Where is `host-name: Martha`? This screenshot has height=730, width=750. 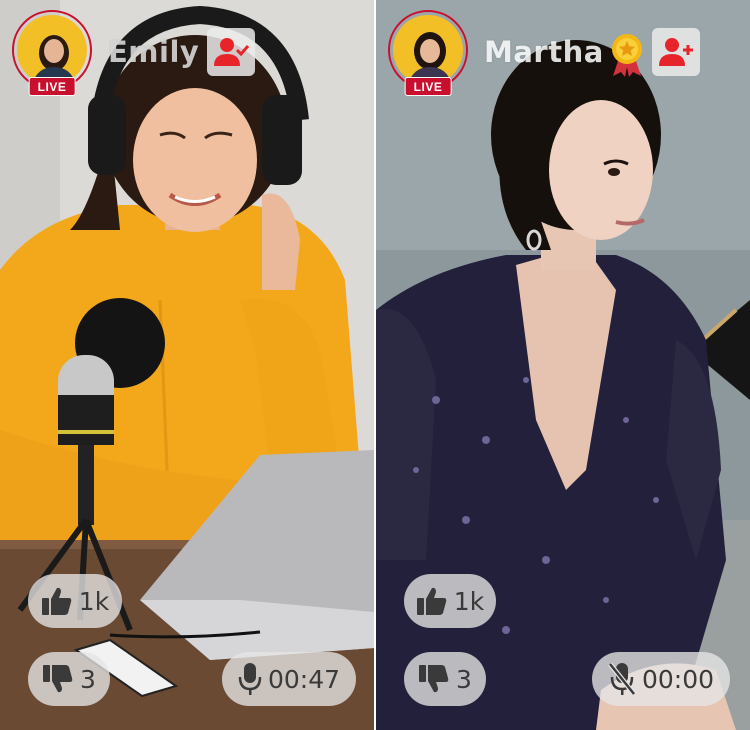 host-name: Martha is located at coordinates (544, 52).